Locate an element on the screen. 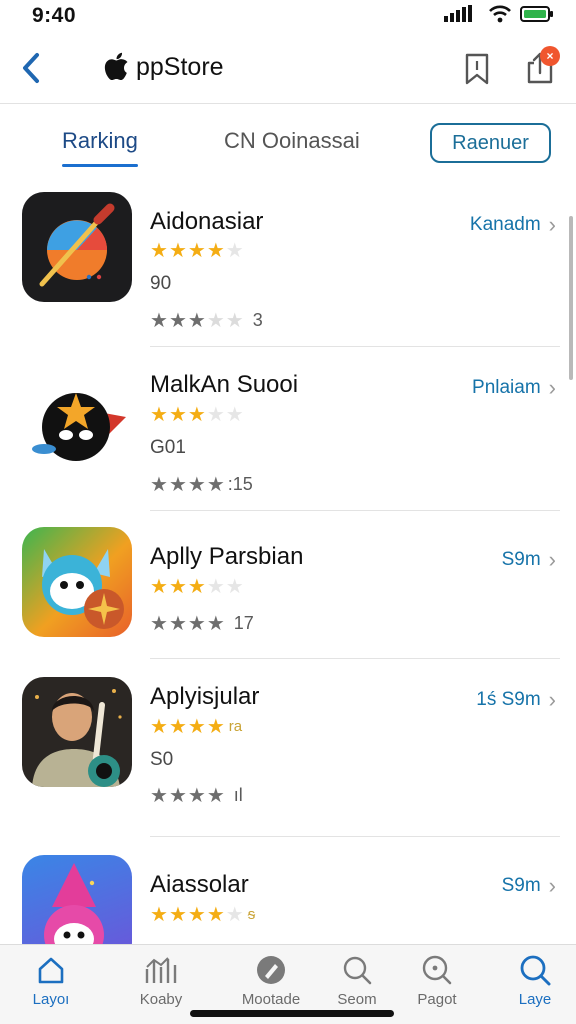 The image size is (576, 1024). tab-bar-item-search-alt: Seom is located at coordinates (357, 980).